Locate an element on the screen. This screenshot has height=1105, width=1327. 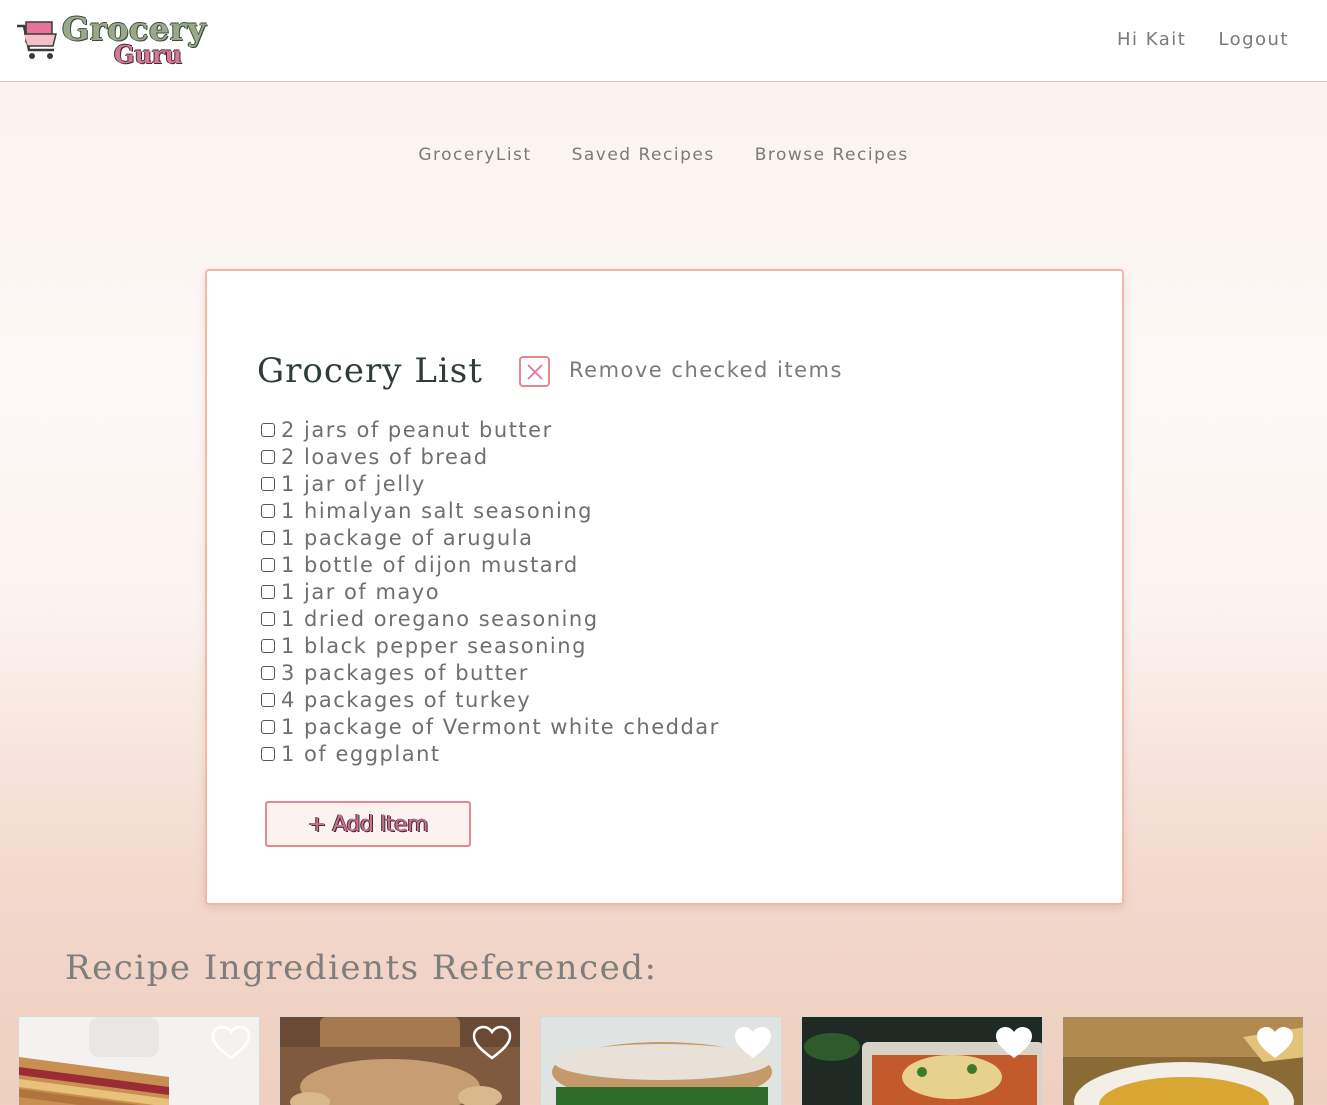
shopping-cart-icon is located at coordinates (37, 40).